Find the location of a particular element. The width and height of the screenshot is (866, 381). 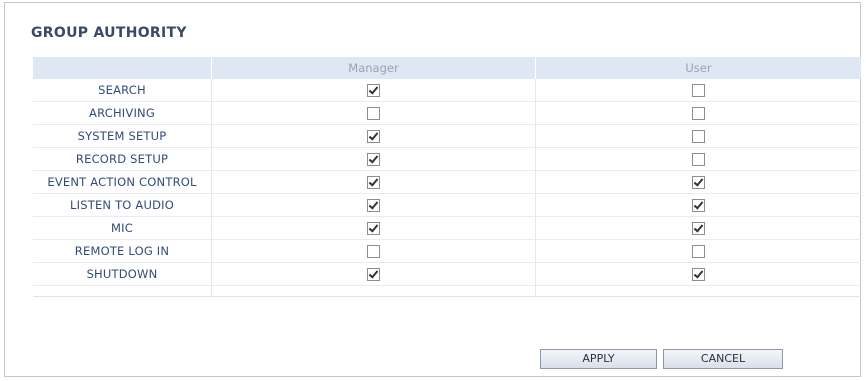

row-label: REMOTE LOG IN is located at coordinates (122, 251).